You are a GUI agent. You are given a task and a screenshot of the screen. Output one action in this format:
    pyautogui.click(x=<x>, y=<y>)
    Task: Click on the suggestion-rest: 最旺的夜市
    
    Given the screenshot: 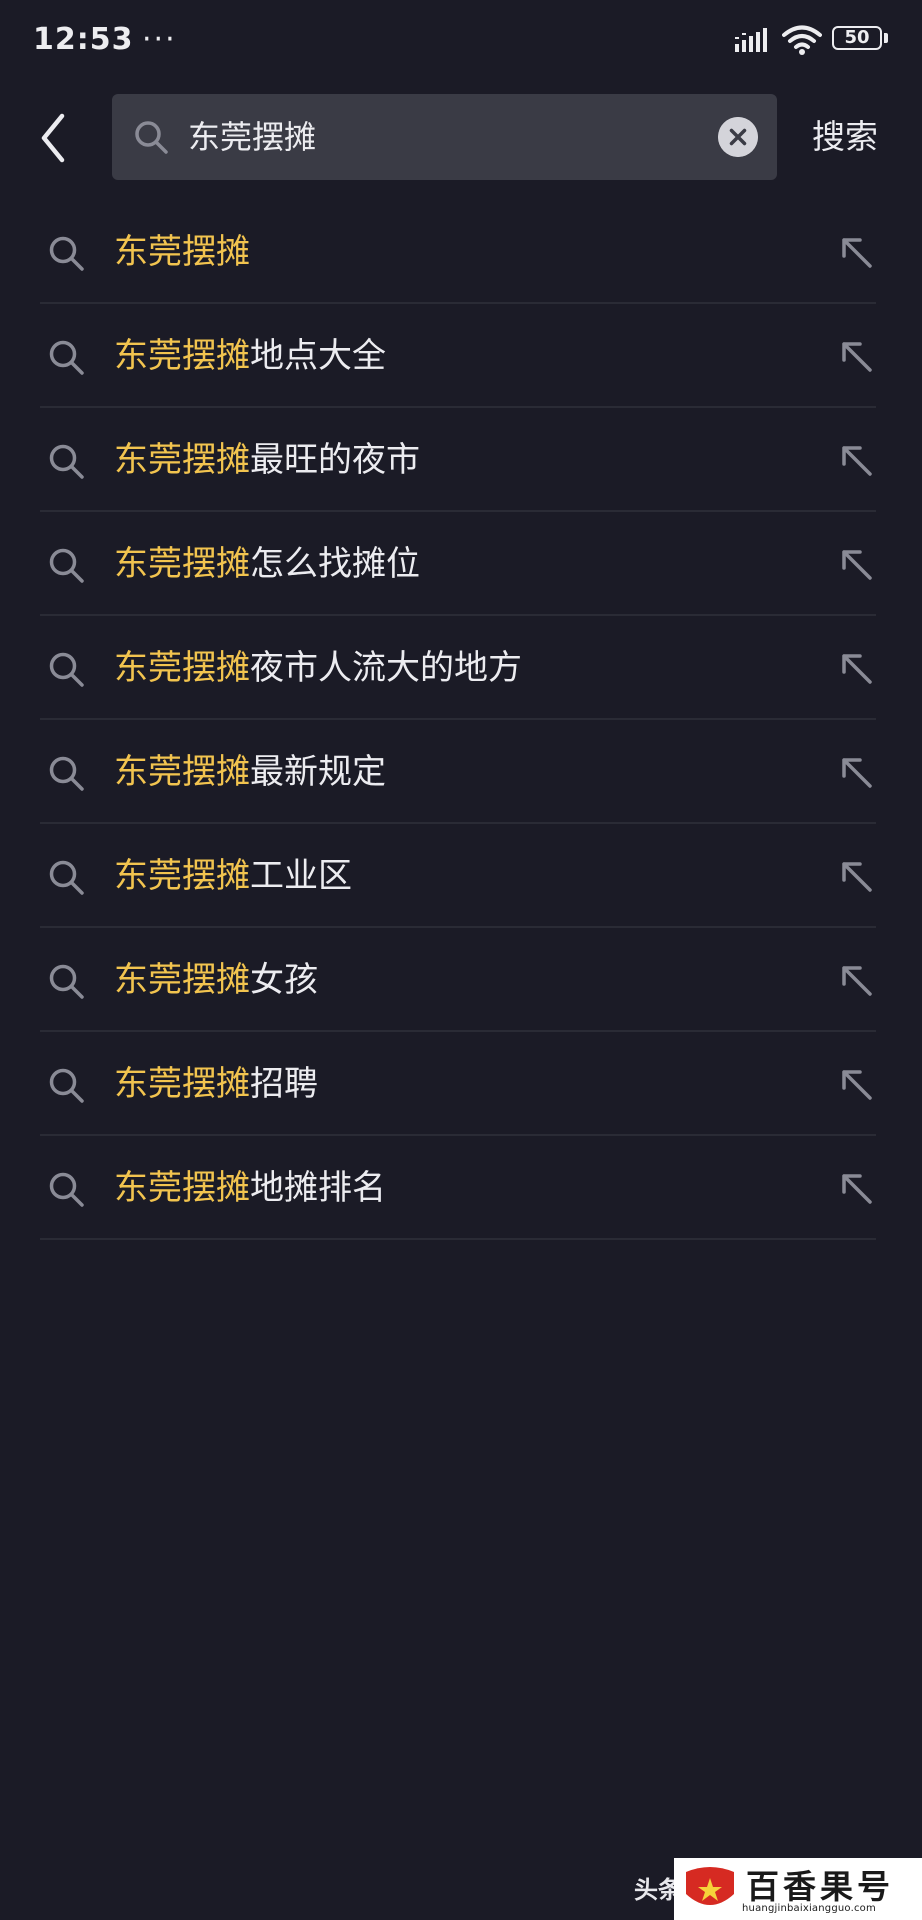 What is the action you would take?
    pyautogui.click(x=335, y=460)
    